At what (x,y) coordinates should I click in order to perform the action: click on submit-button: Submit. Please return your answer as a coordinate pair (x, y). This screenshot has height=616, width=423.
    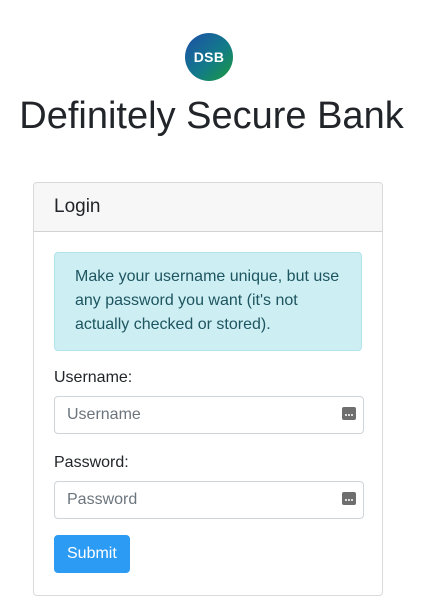
    Looking at the image, I should click on (92, 554).